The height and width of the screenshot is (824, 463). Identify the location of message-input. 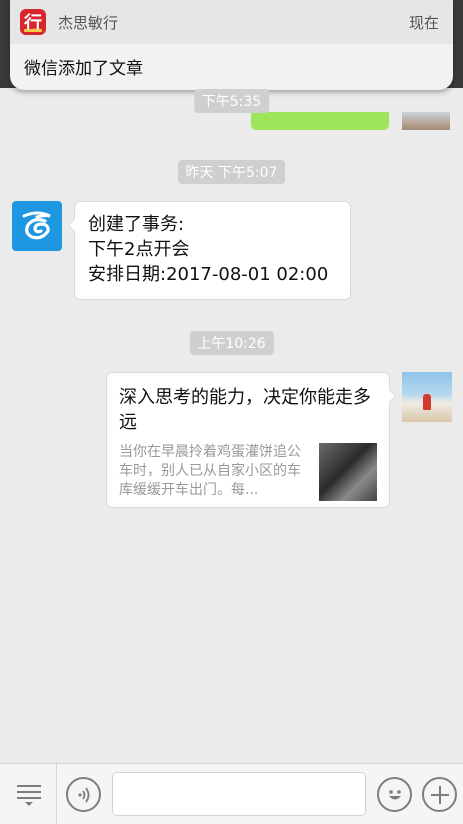
(239, 794).